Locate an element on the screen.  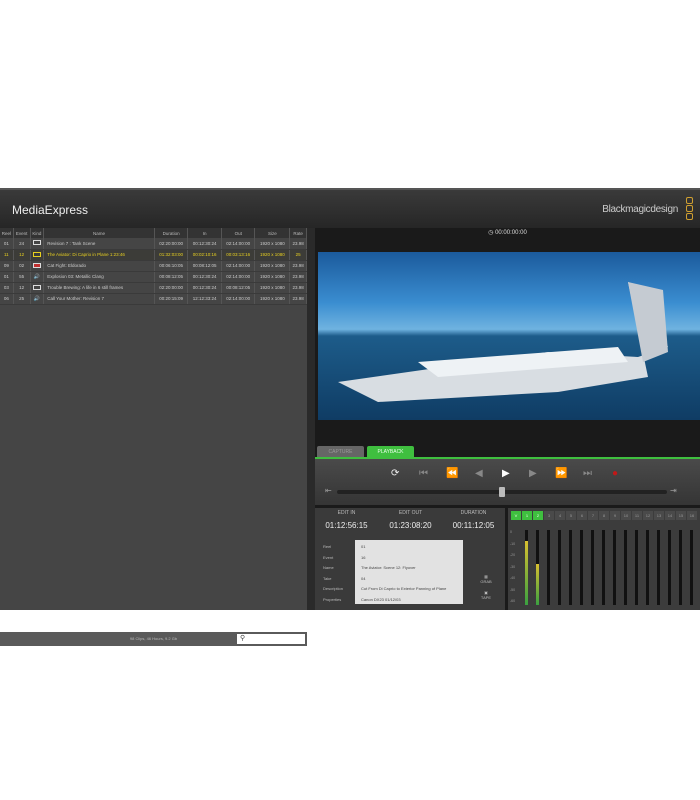
property-label: Name is located at coordinates (328, 567).